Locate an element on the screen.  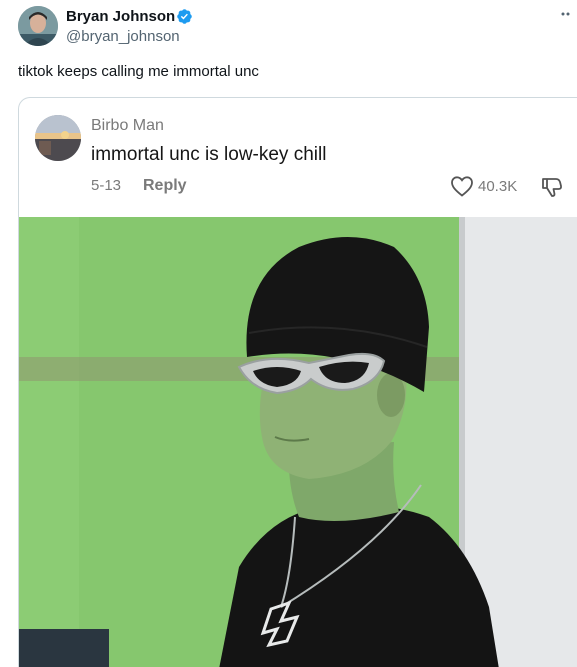
heart-icon is located at coordinates (462, 186).